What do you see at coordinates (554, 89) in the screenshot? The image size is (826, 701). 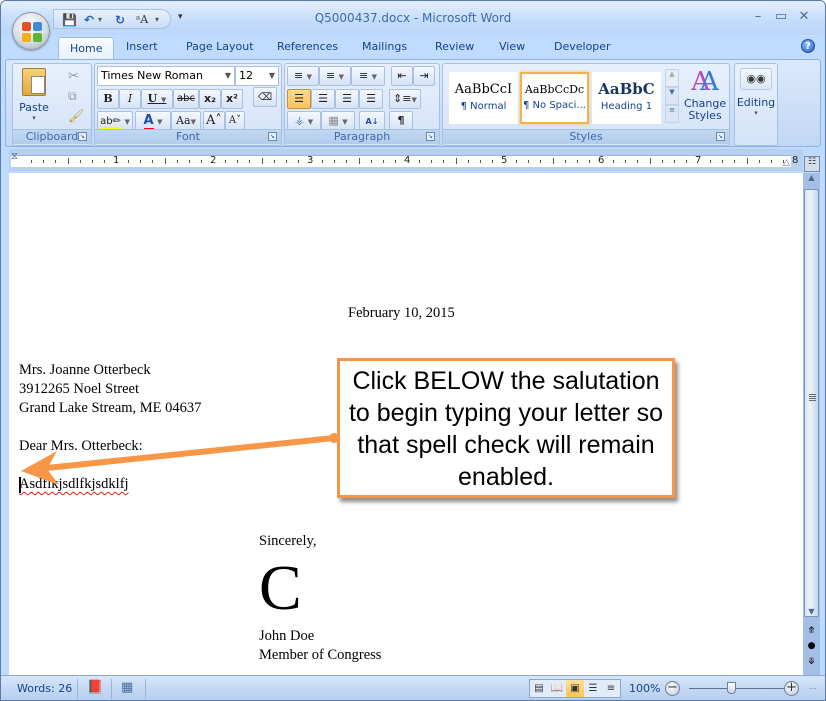 I see `style-no-spacing-sample: AaBbCcDc` at bounding box center [554, 89].